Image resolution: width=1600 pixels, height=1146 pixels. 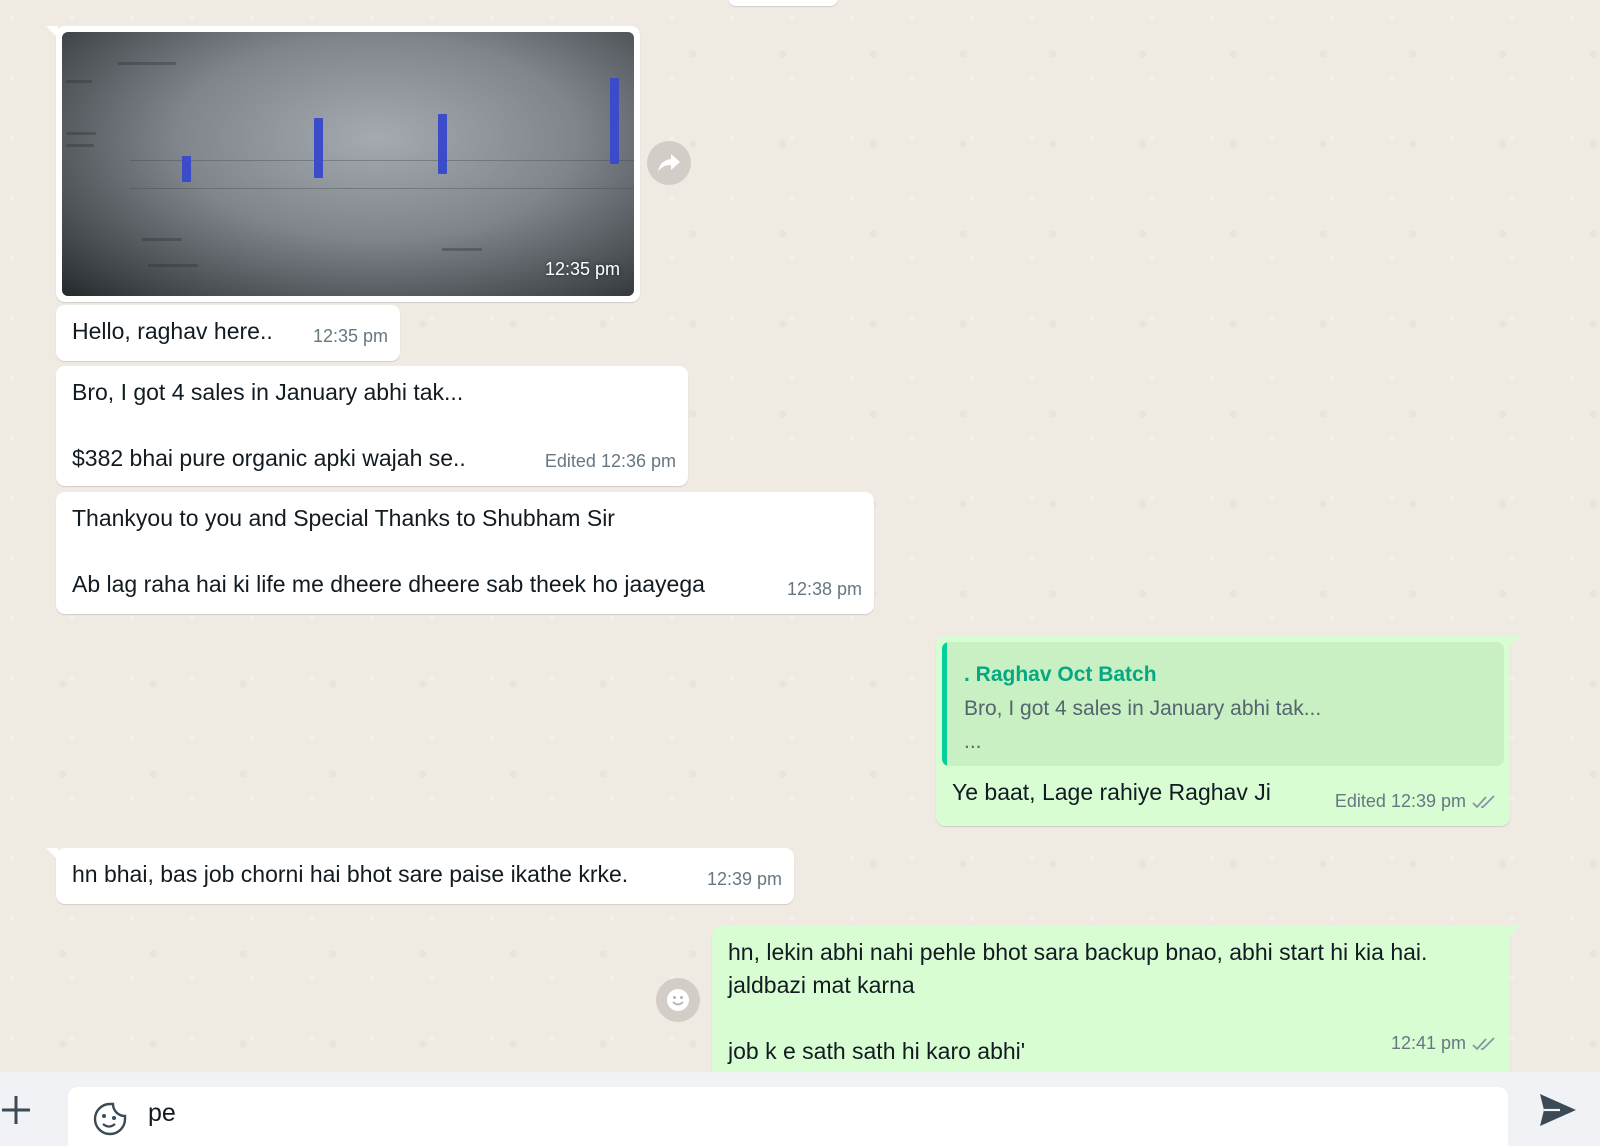 What do you see at coordinates (1060, 674) in the screenshot?
I see `quote-author: . Raghav Oct Batch` at bounding box center [1060, 674].